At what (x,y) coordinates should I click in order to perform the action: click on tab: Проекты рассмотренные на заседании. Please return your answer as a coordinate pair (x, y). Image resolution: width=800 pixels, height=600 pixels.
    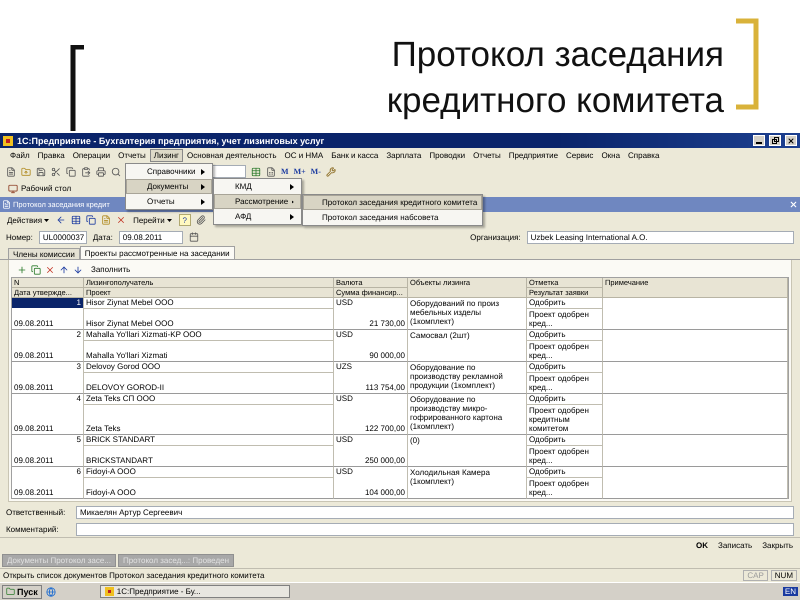
    Looking at the image, I should click on (157, 252).